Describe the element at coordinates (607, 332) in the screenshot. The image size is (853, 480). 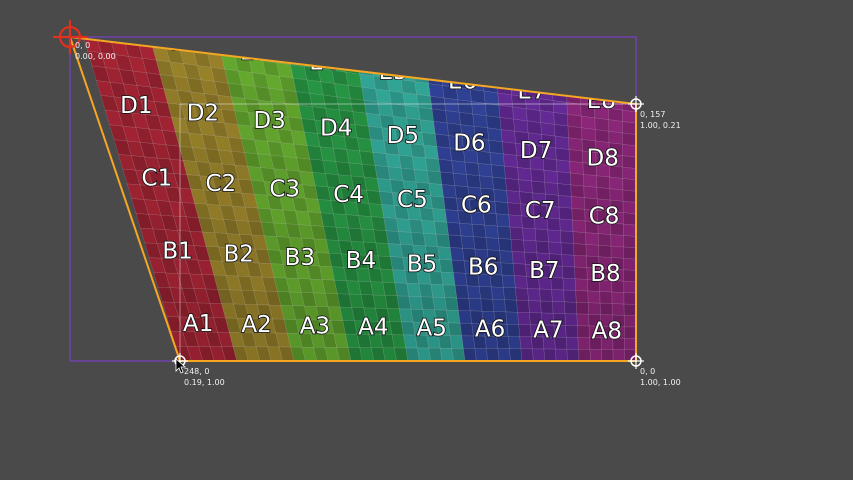
I see `grid-cell-label: A8` at that location.